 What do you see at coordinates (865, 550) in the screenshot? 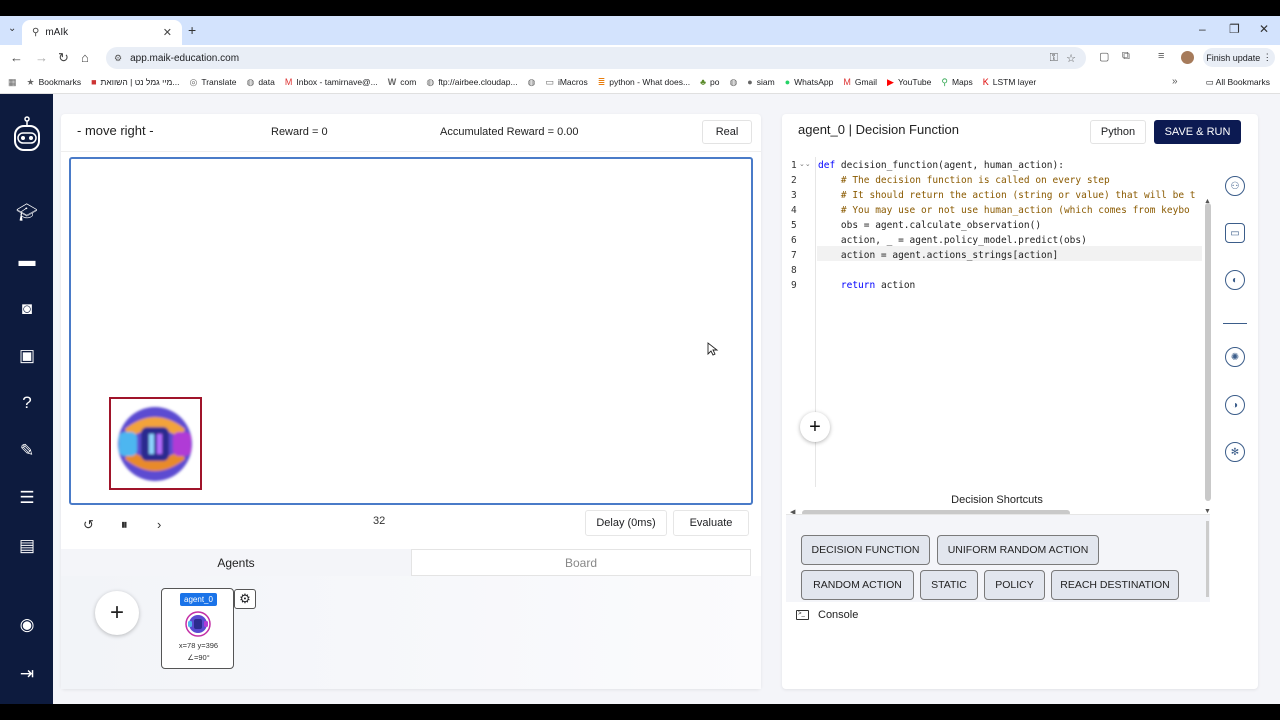
I see `shortcut-decision-function-button: DECISION FUNCTION` at bounding box center [865, 550].